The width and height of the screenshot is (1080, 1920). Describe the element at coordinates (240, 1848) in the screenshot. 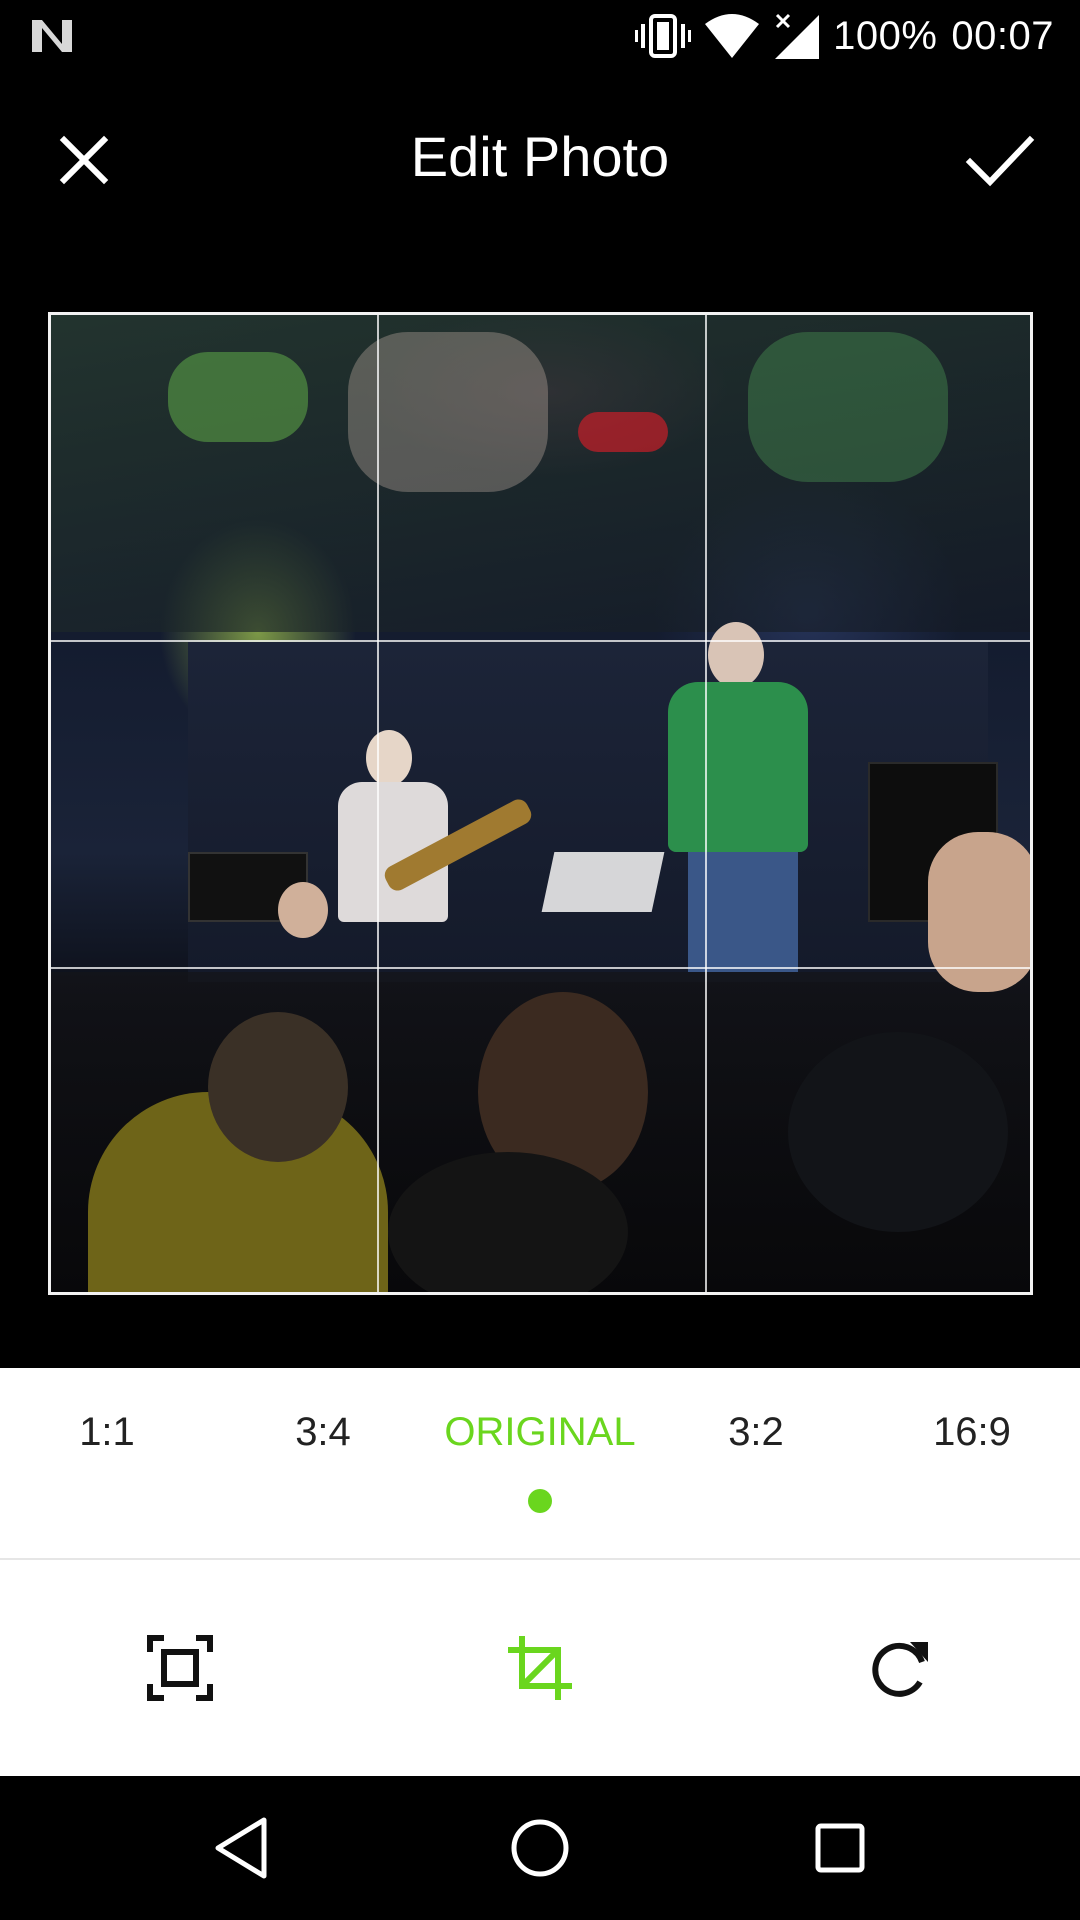

I see `back-icon` at that location.